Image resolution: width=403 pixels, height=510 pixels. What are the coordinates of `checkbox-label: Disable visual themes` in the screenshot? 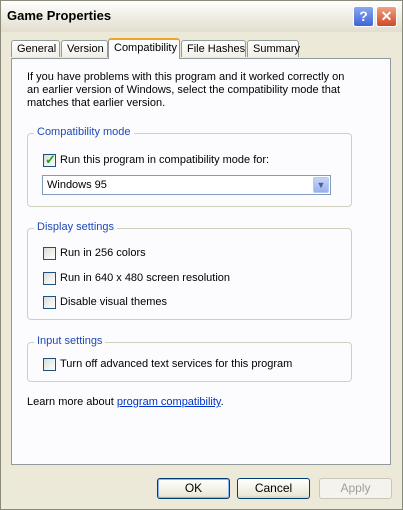 It's located at (113, 302).